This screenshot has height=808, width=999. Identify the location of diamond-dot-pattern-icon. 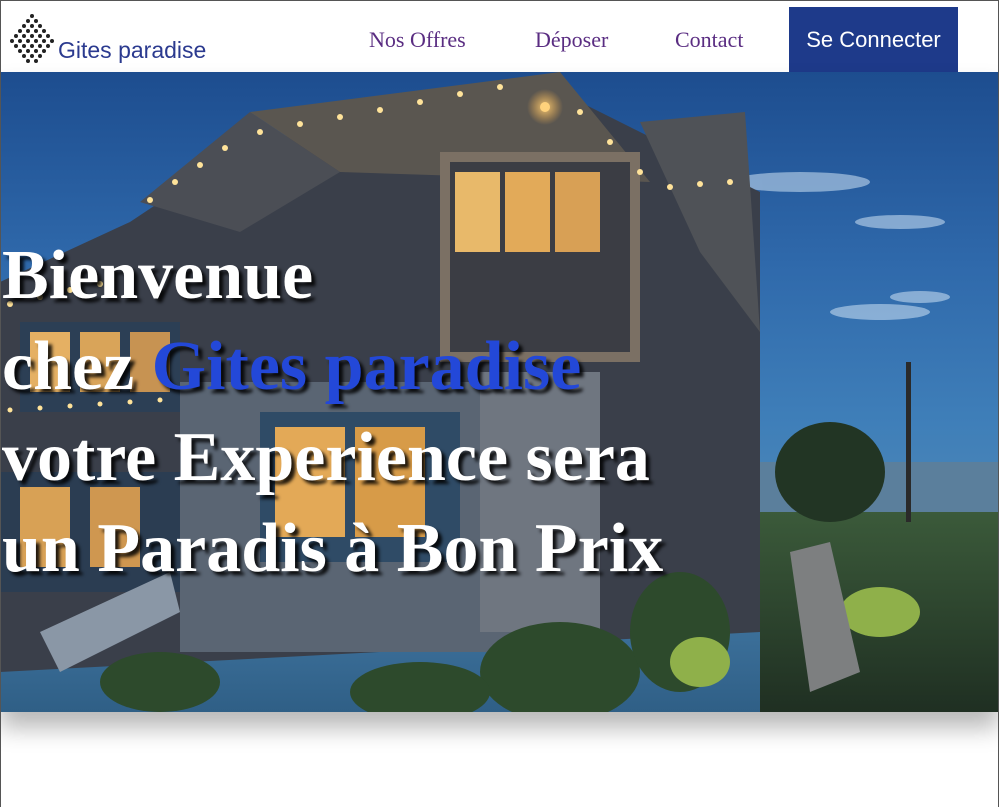
(32, 38).